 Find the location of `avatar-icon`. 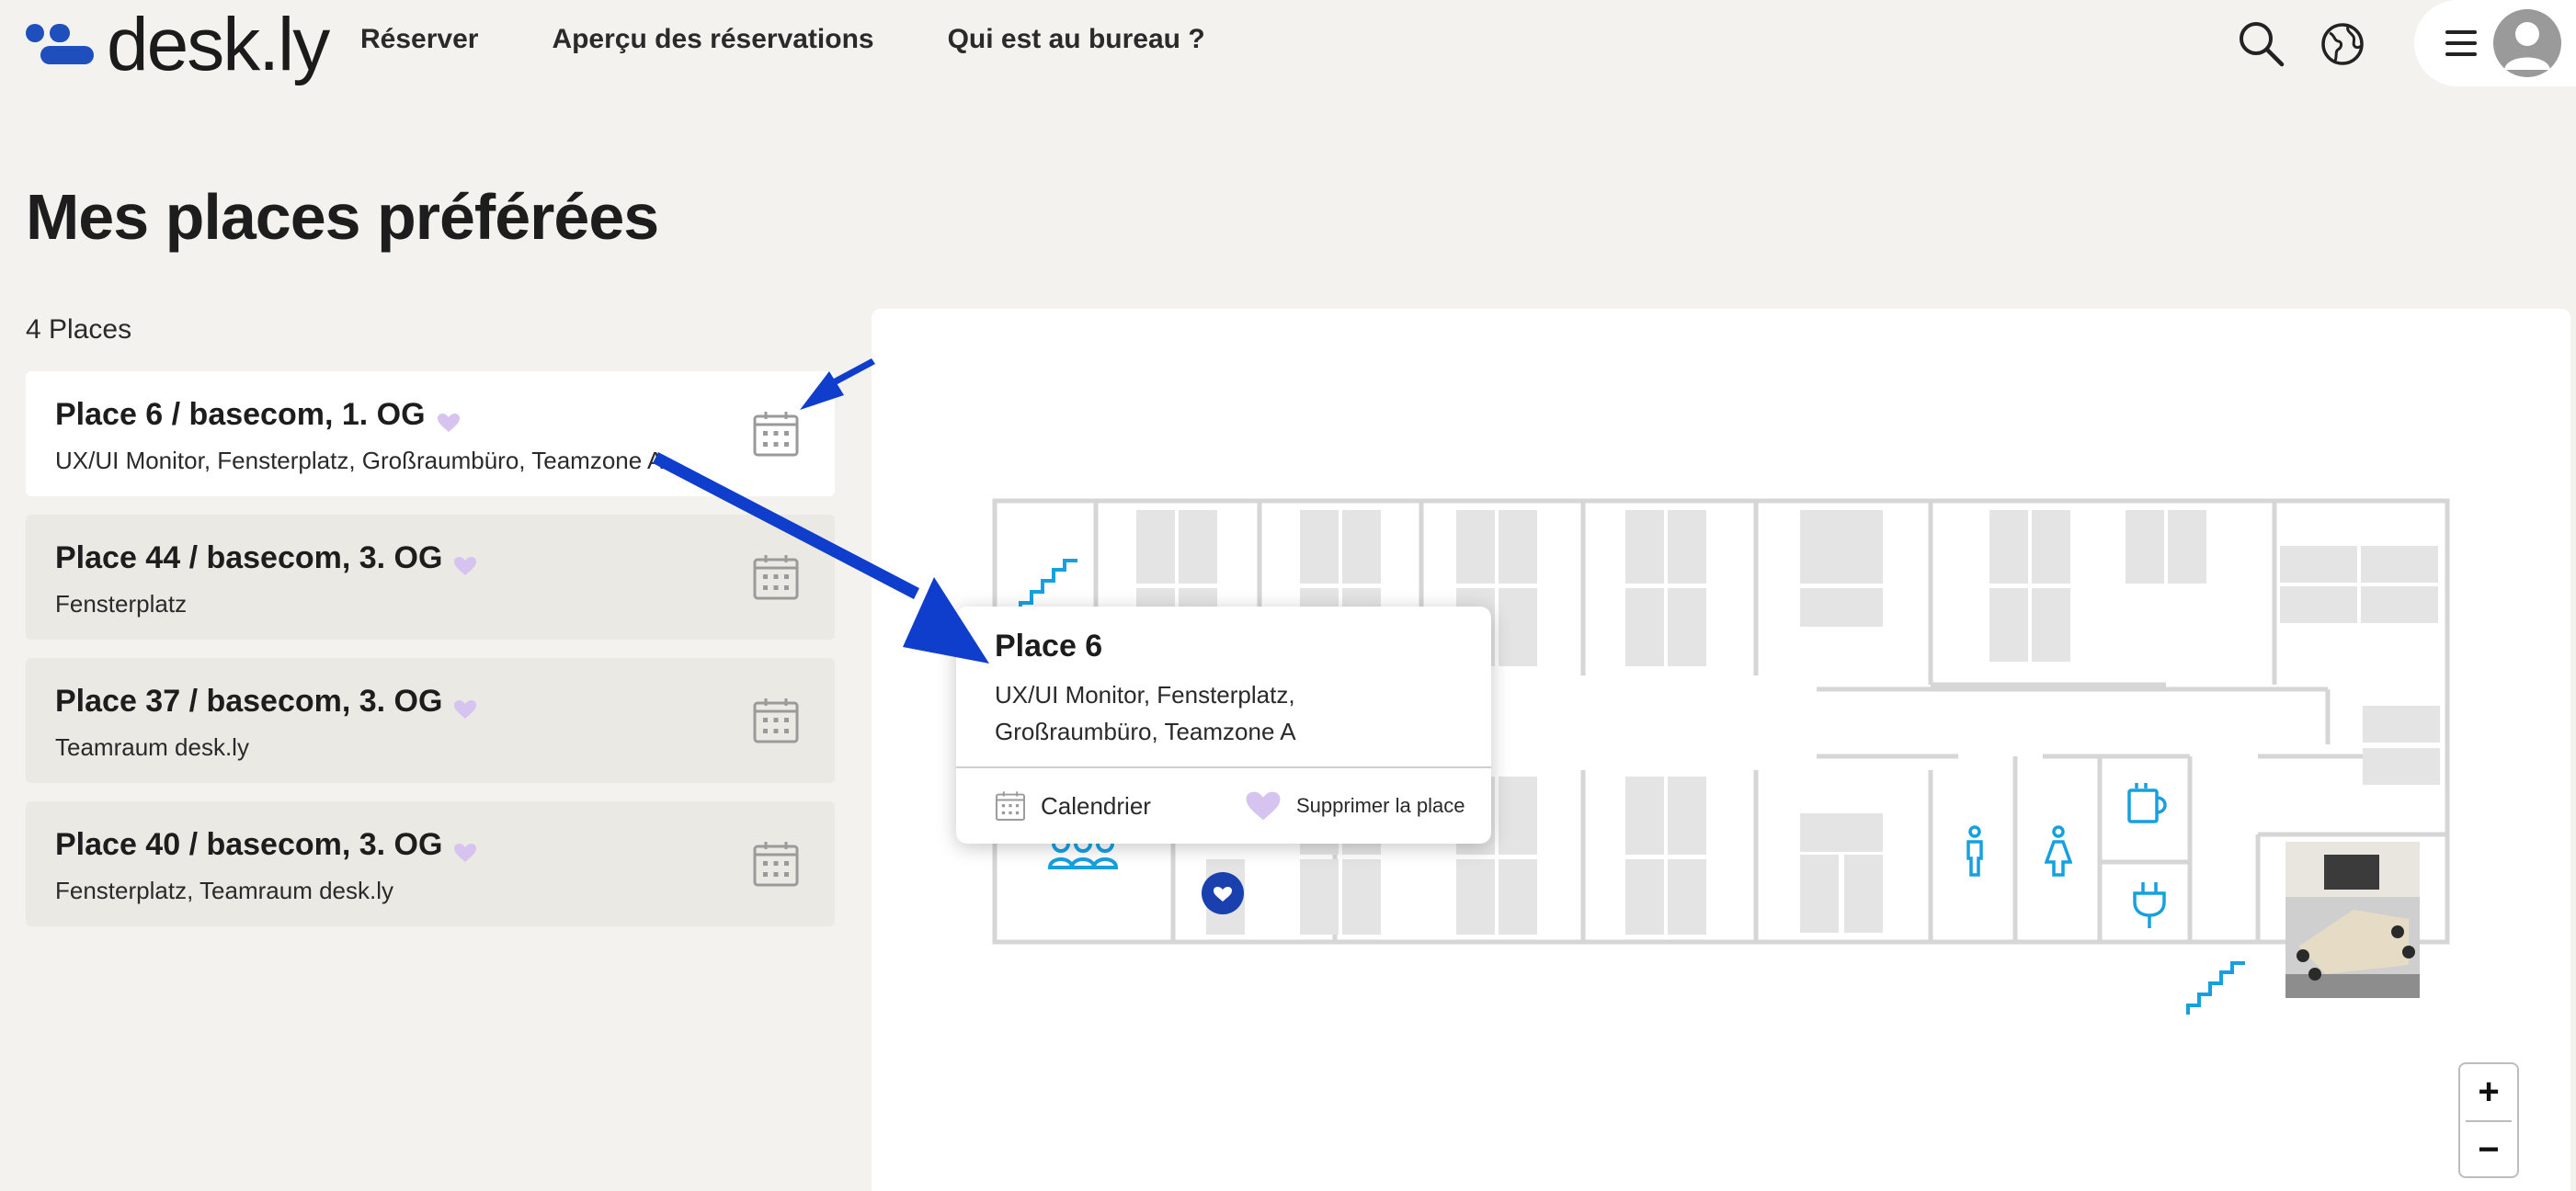

avatar-icon is located at coordinates (2527, 43).